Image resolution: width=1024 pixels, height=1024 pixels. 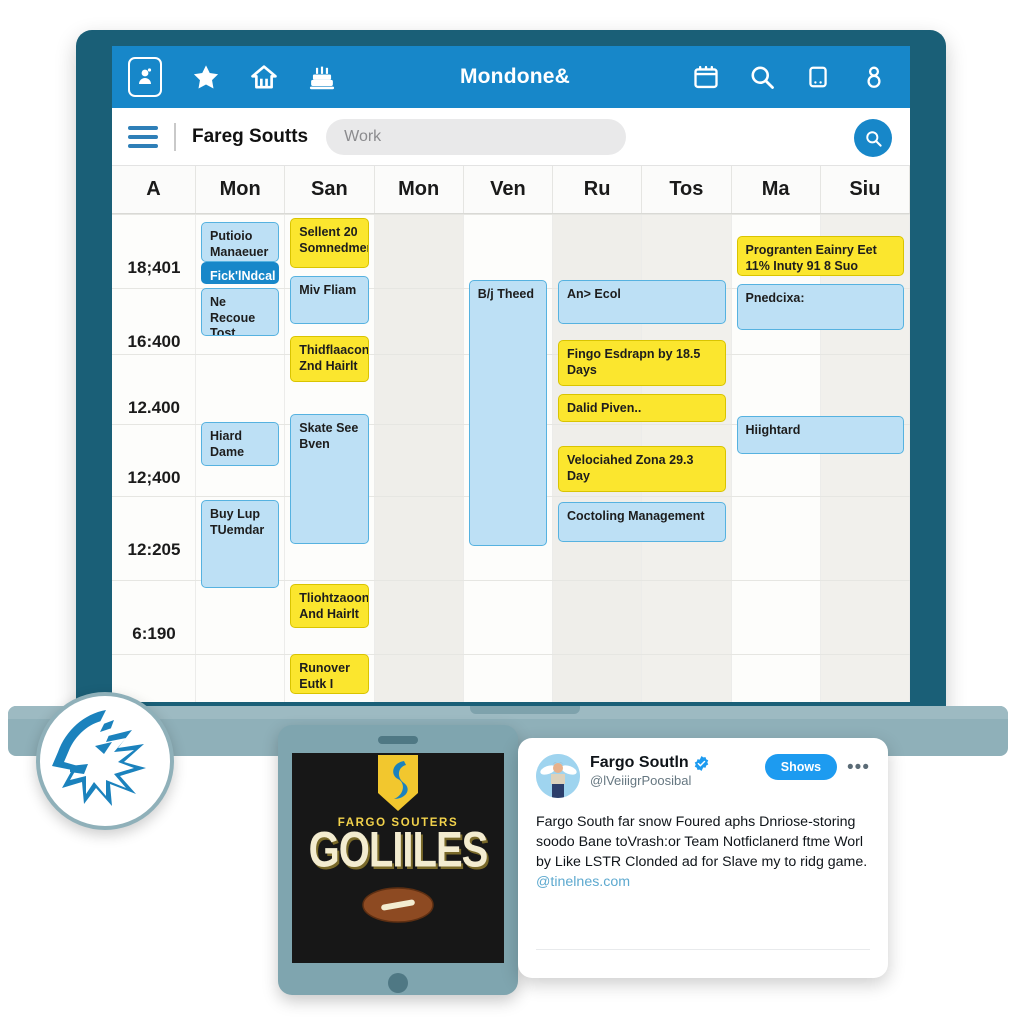 I want to click on calendar-event: Tliohtzaoon And Hairlt, so click(x=329, y=606).